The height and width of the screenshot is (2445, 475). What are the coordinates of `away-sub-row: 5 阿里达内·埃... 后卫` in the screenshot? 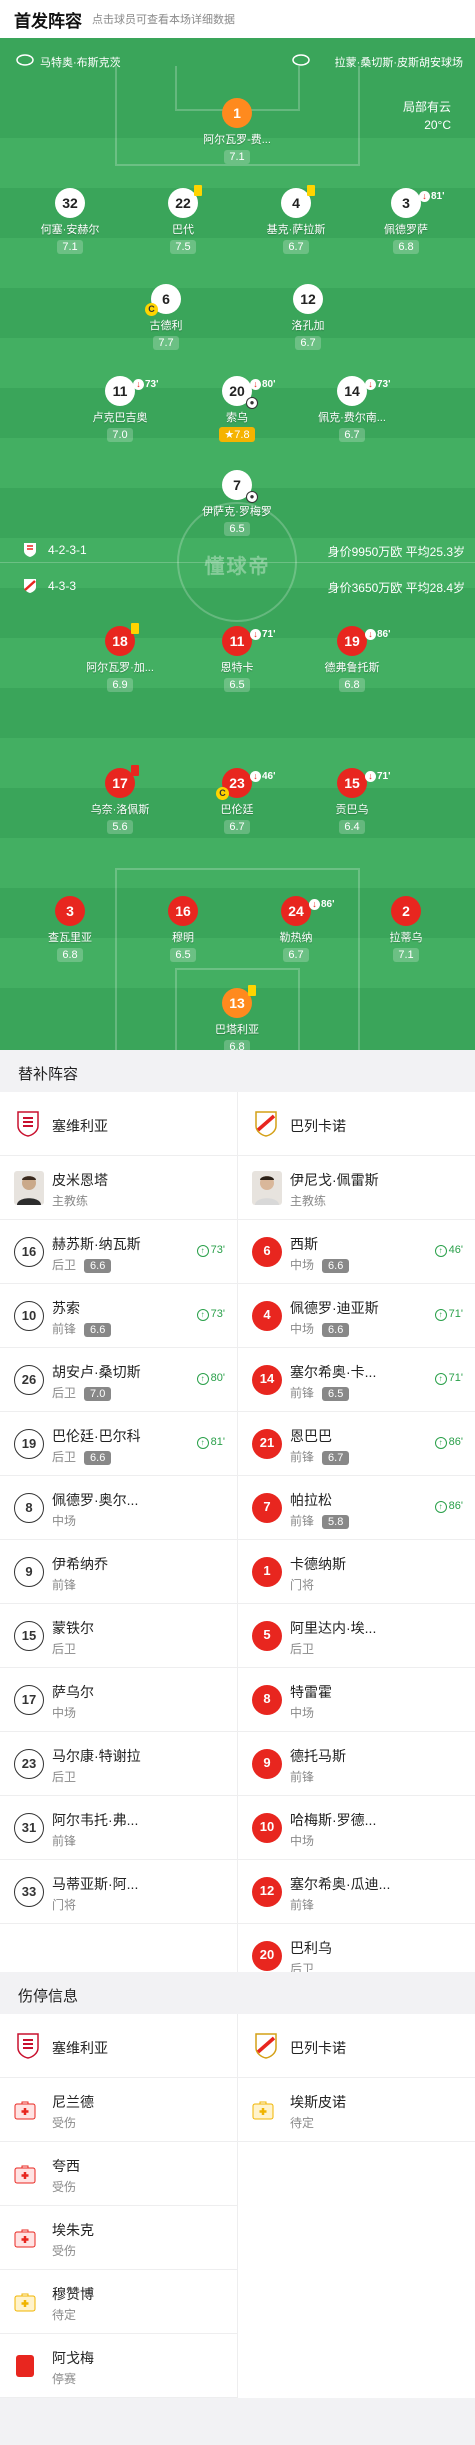 It's located at (356, 1636).